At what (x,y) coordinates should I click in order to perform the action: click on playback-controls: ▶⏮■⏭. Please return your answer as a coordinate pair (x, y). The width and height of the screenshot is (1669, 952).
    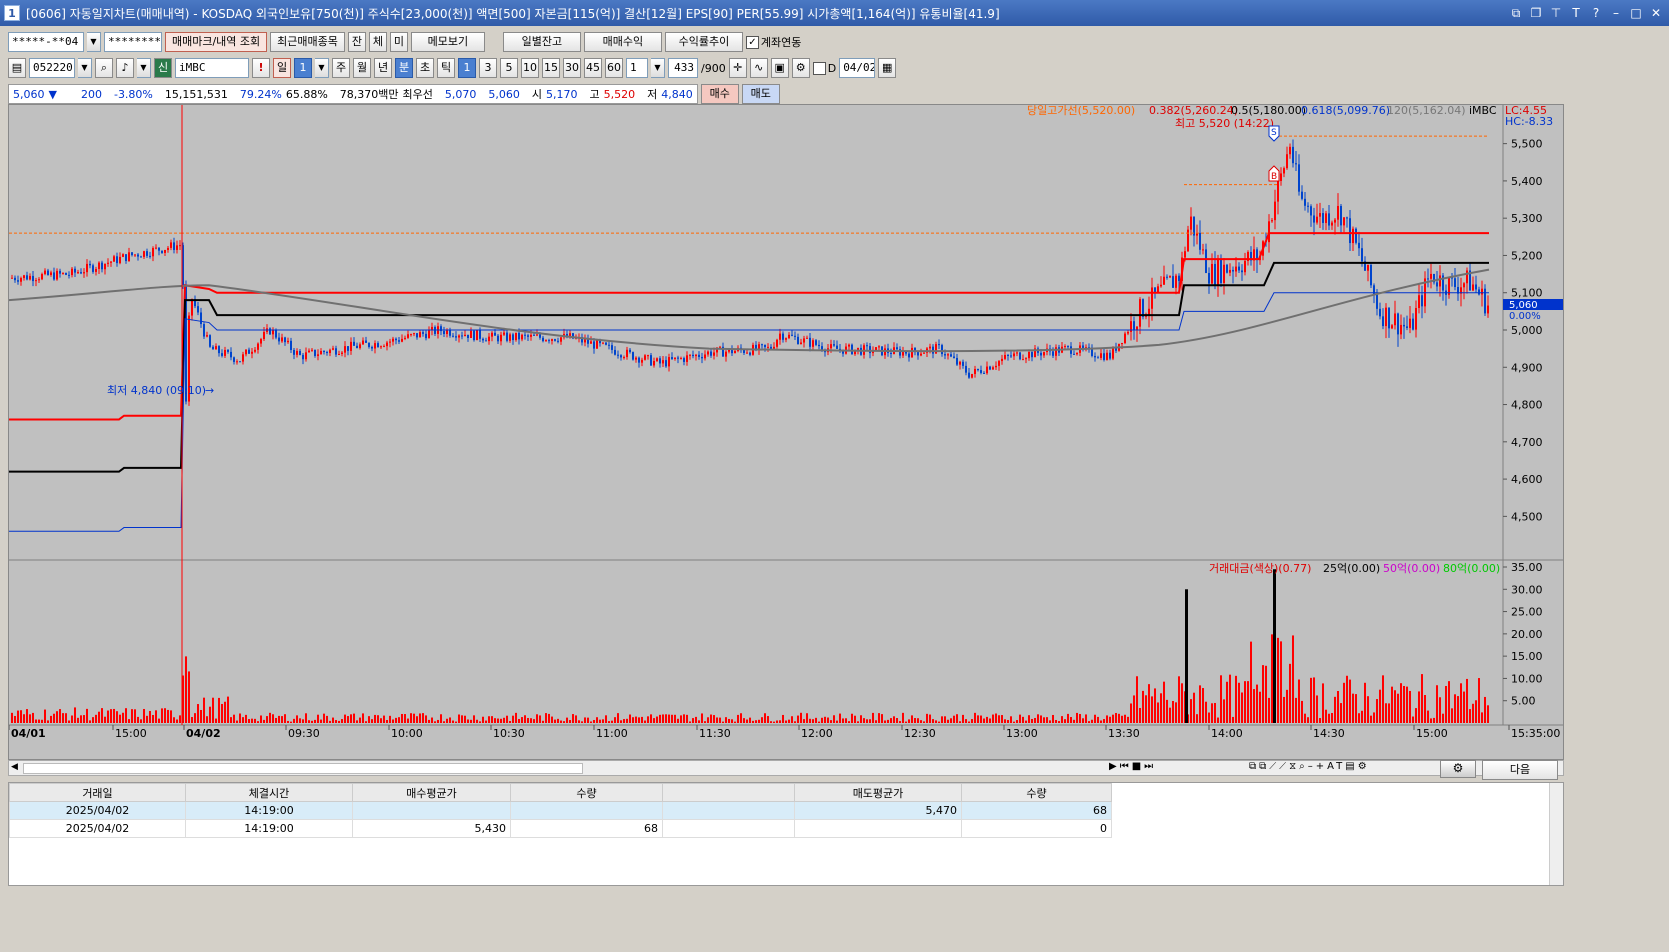
    Looking at the image, I should click on (1132, 766).